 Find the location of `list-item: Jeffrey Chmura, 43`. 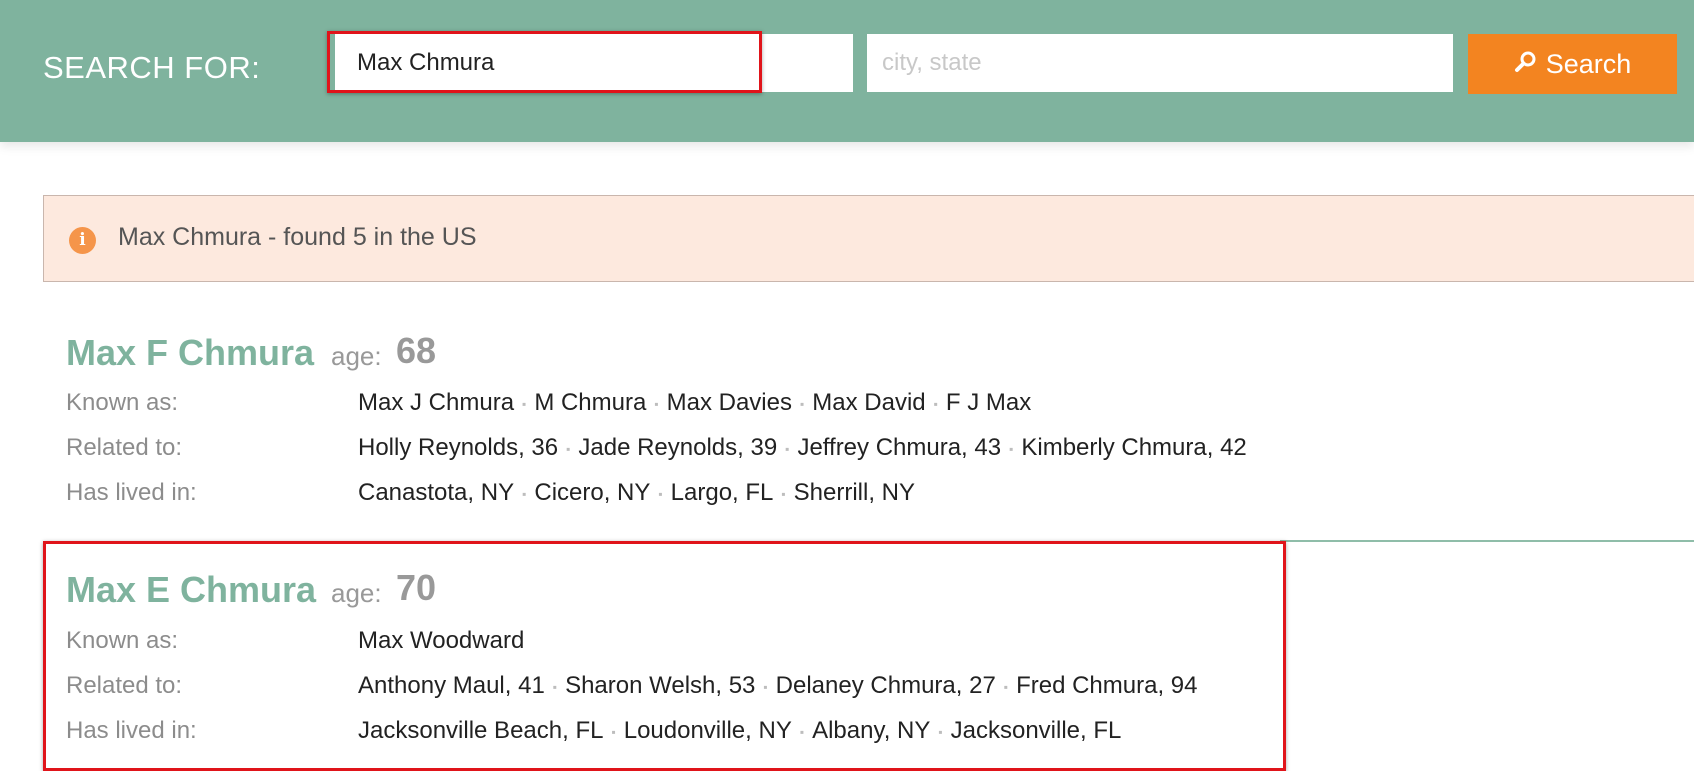

list-item: Jeffrey Chmura, 43 is located at coordinates (899, 447).